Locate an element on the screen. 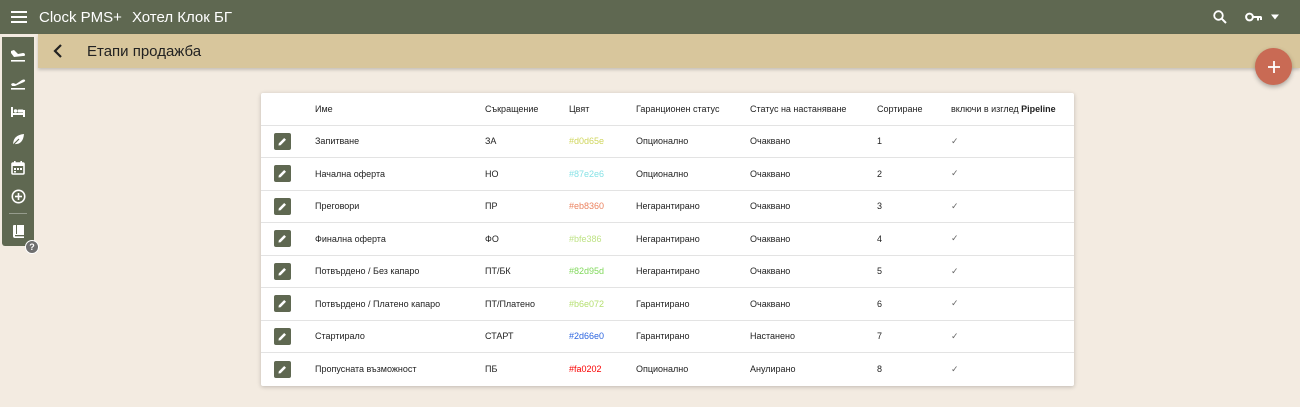 This screenshot has width=1300, height=407. stage-name: Пропусната възможност is located at coordinates (366, 369).